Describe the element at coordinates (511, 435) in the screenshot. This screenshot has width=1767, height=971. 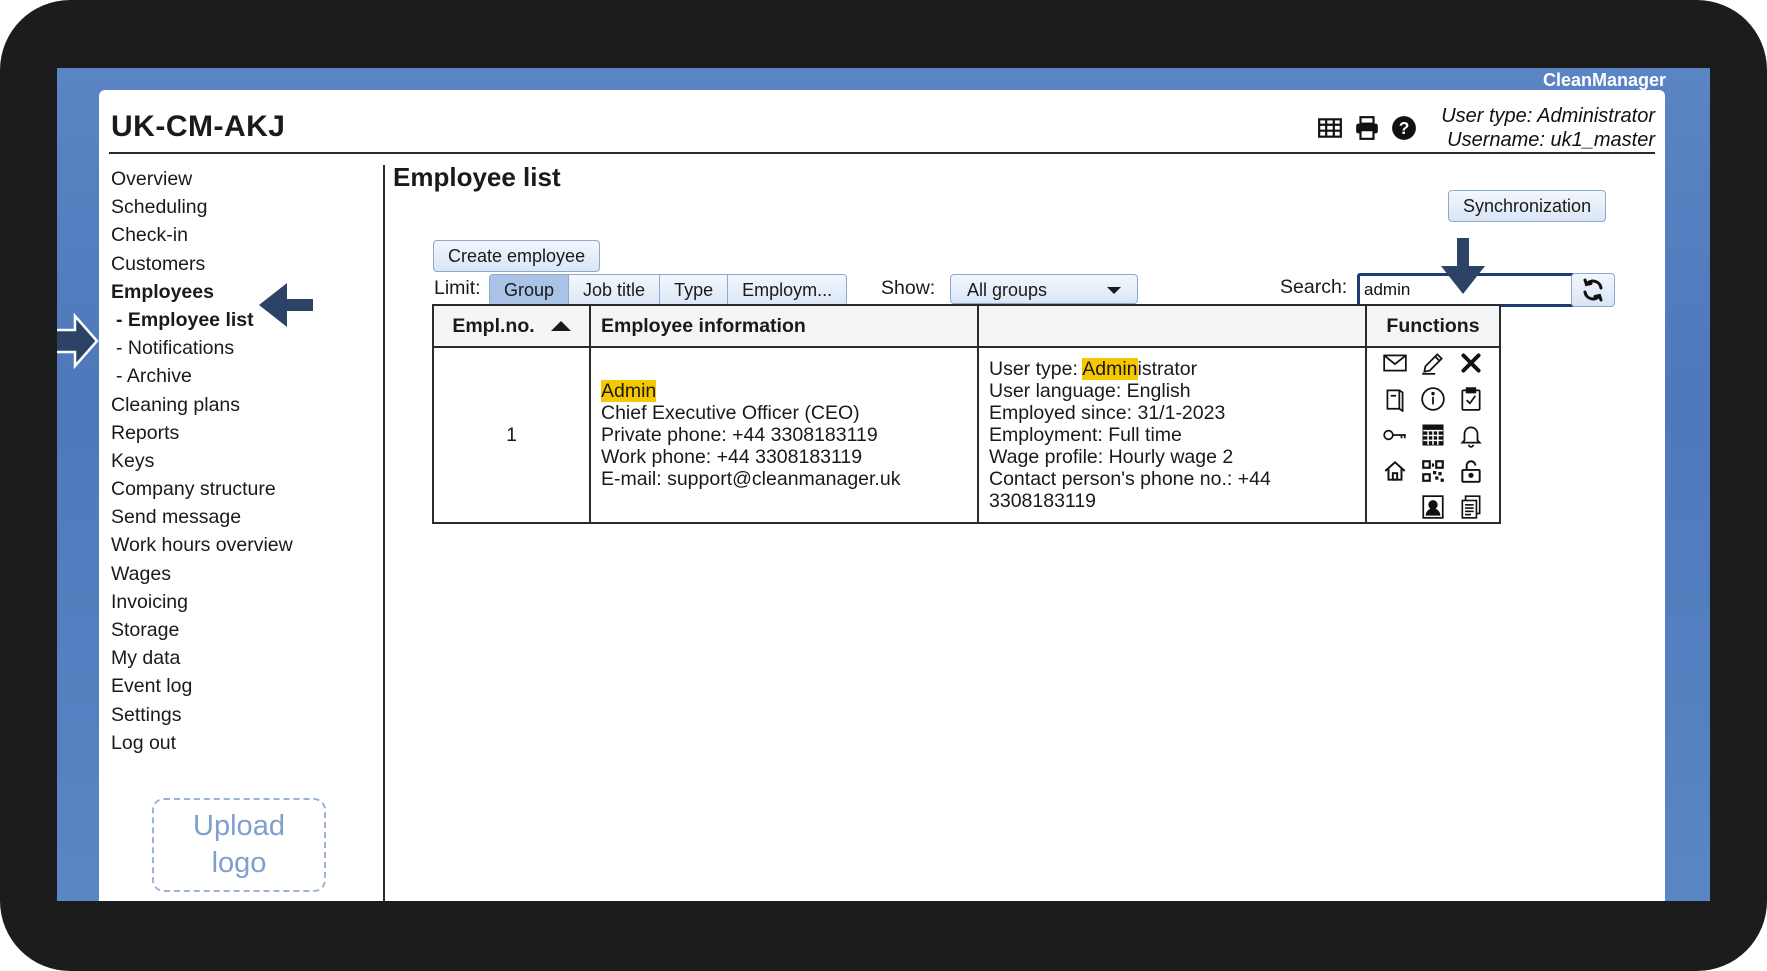
I see `empl-no-cell: 1` at that location.